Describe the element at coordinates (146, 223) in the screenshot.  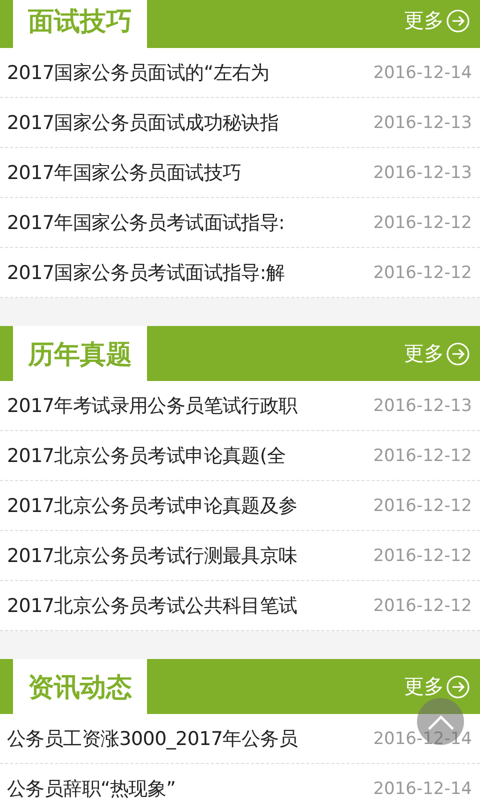
I see `news-title: 2017年国家公务员考试面试指导:` at that location.